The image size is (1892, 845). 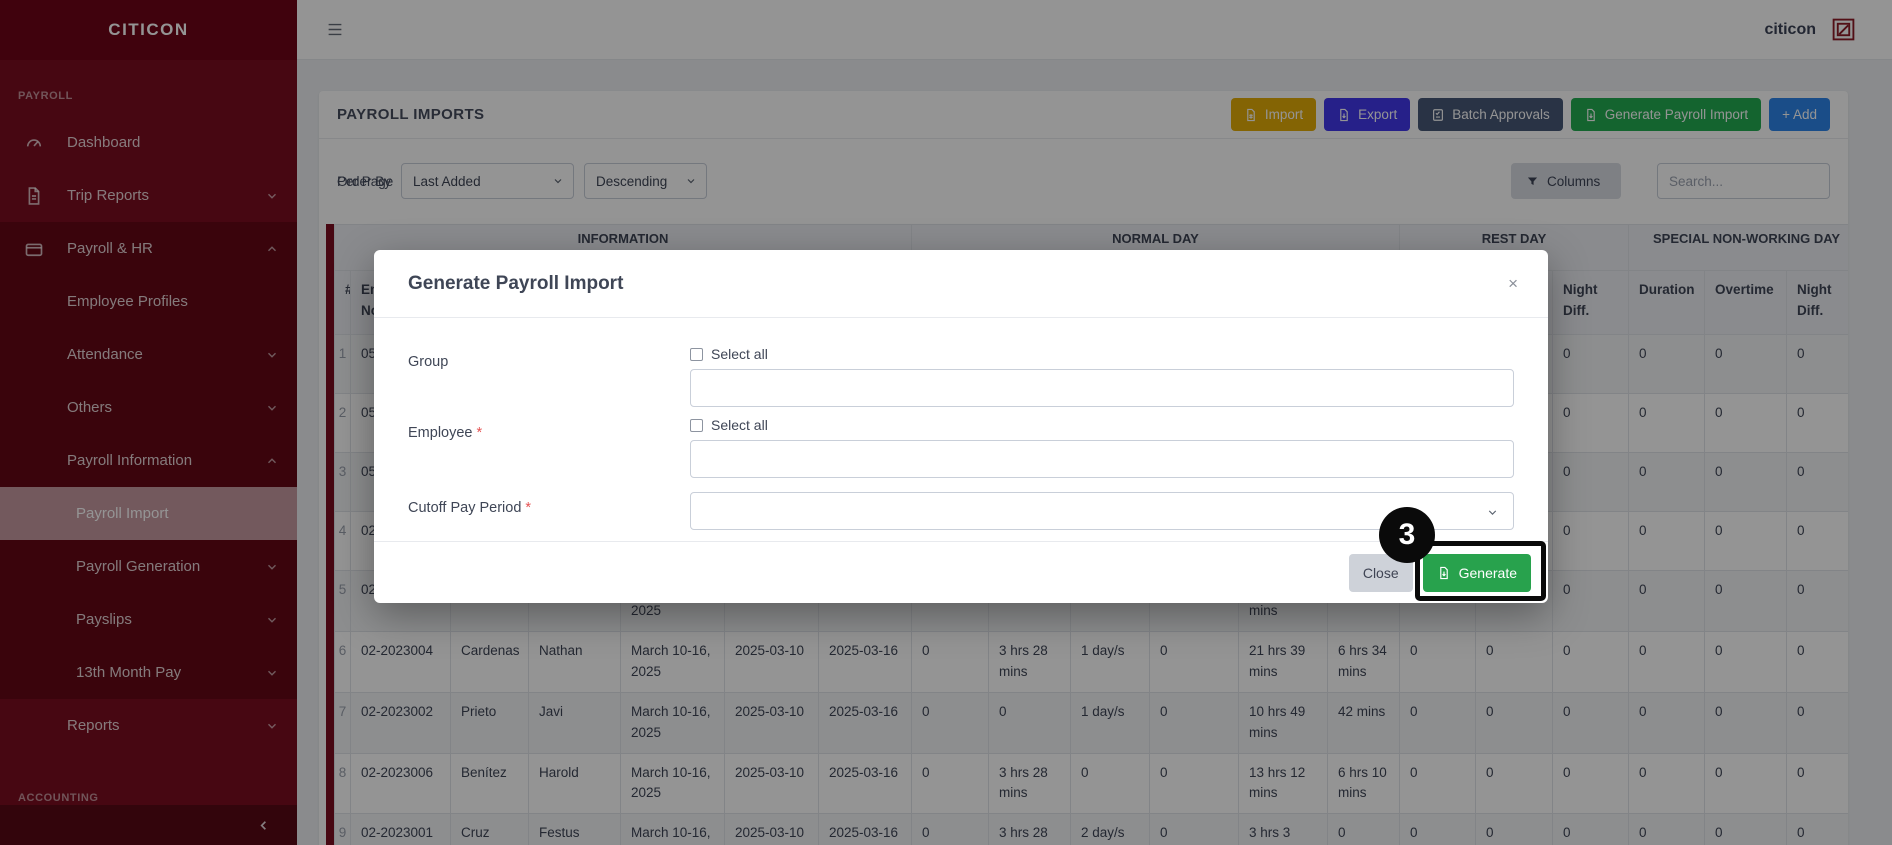 What do you see at coordinates (1102, 388) in the screenshot?
I see `group-multiselect-input` at bounding box center [1102, 388].